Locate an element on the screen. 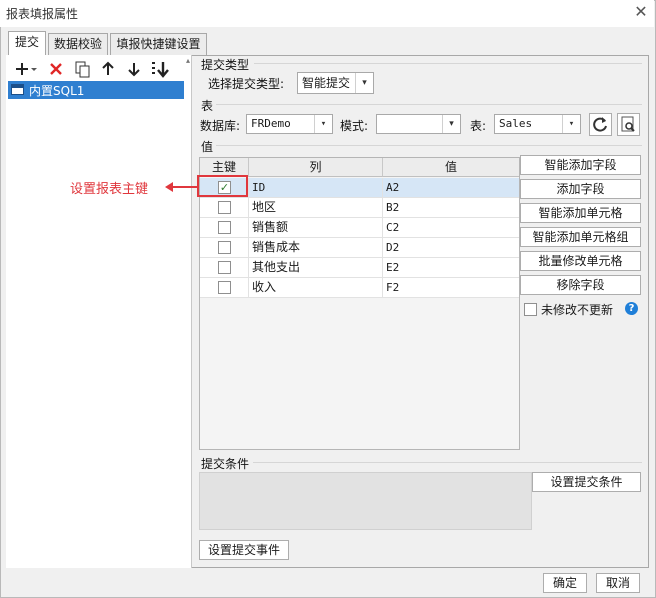  column-cell: 销售成本 is located at coordinates (316, 247).